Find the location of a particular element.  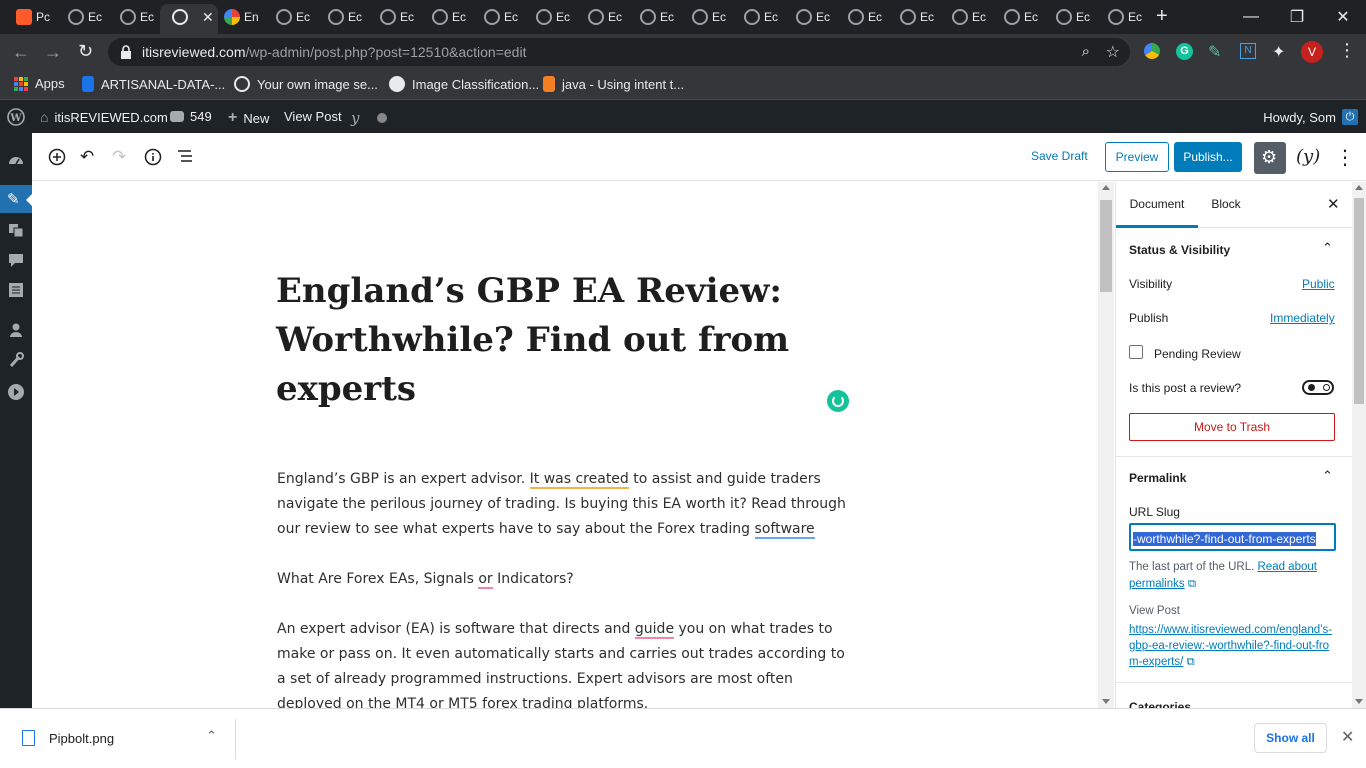

more-options-icon: ⋮ is located at coordinates (1345, 157).